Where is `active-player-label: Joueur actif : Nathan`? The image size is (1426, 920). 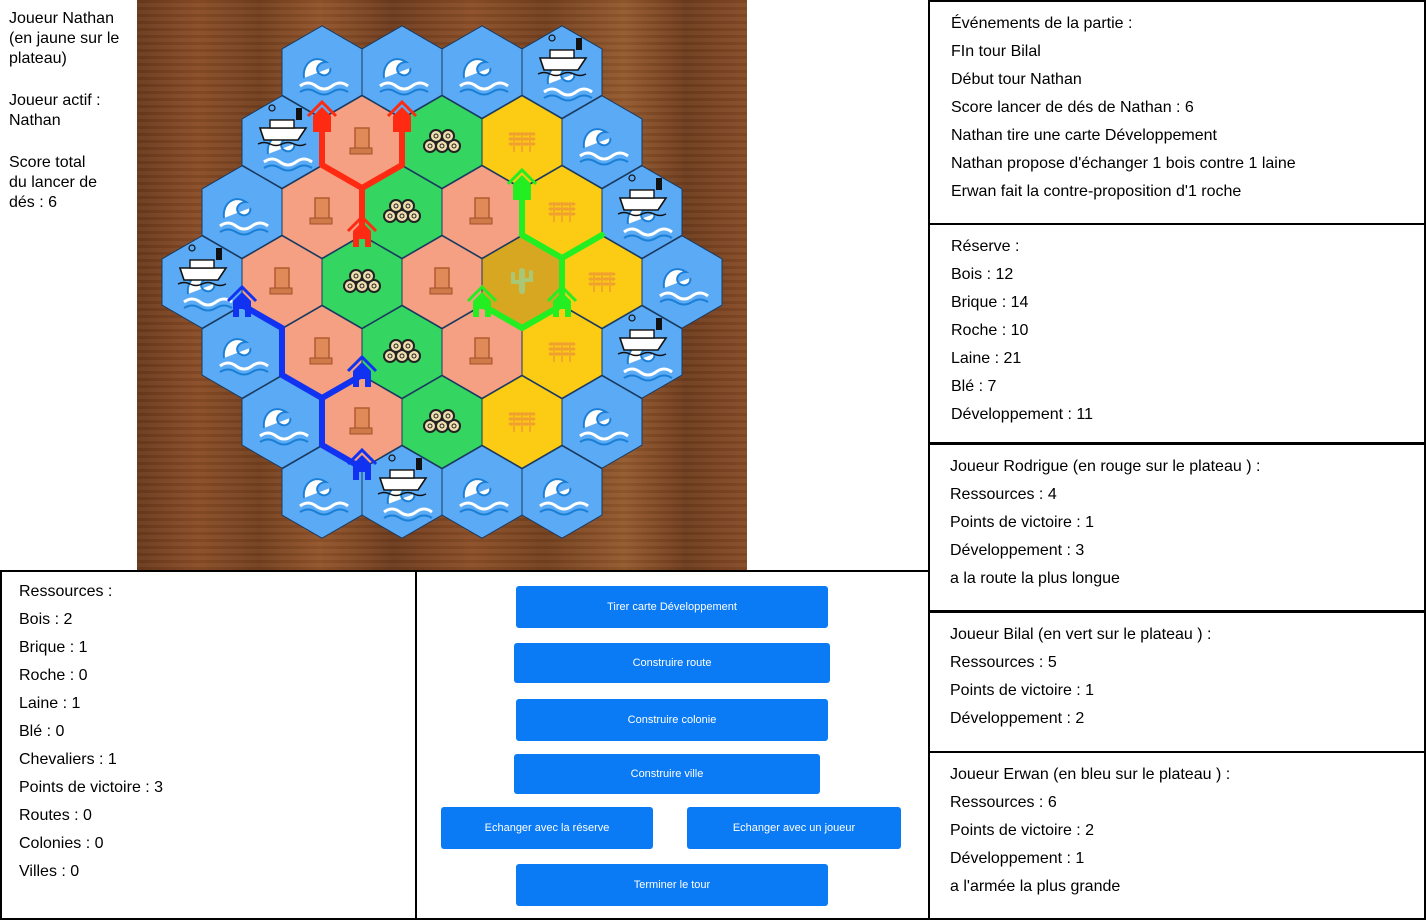 active-player-label: Joueur actif : Nathan is located at coordinates (55, 110).